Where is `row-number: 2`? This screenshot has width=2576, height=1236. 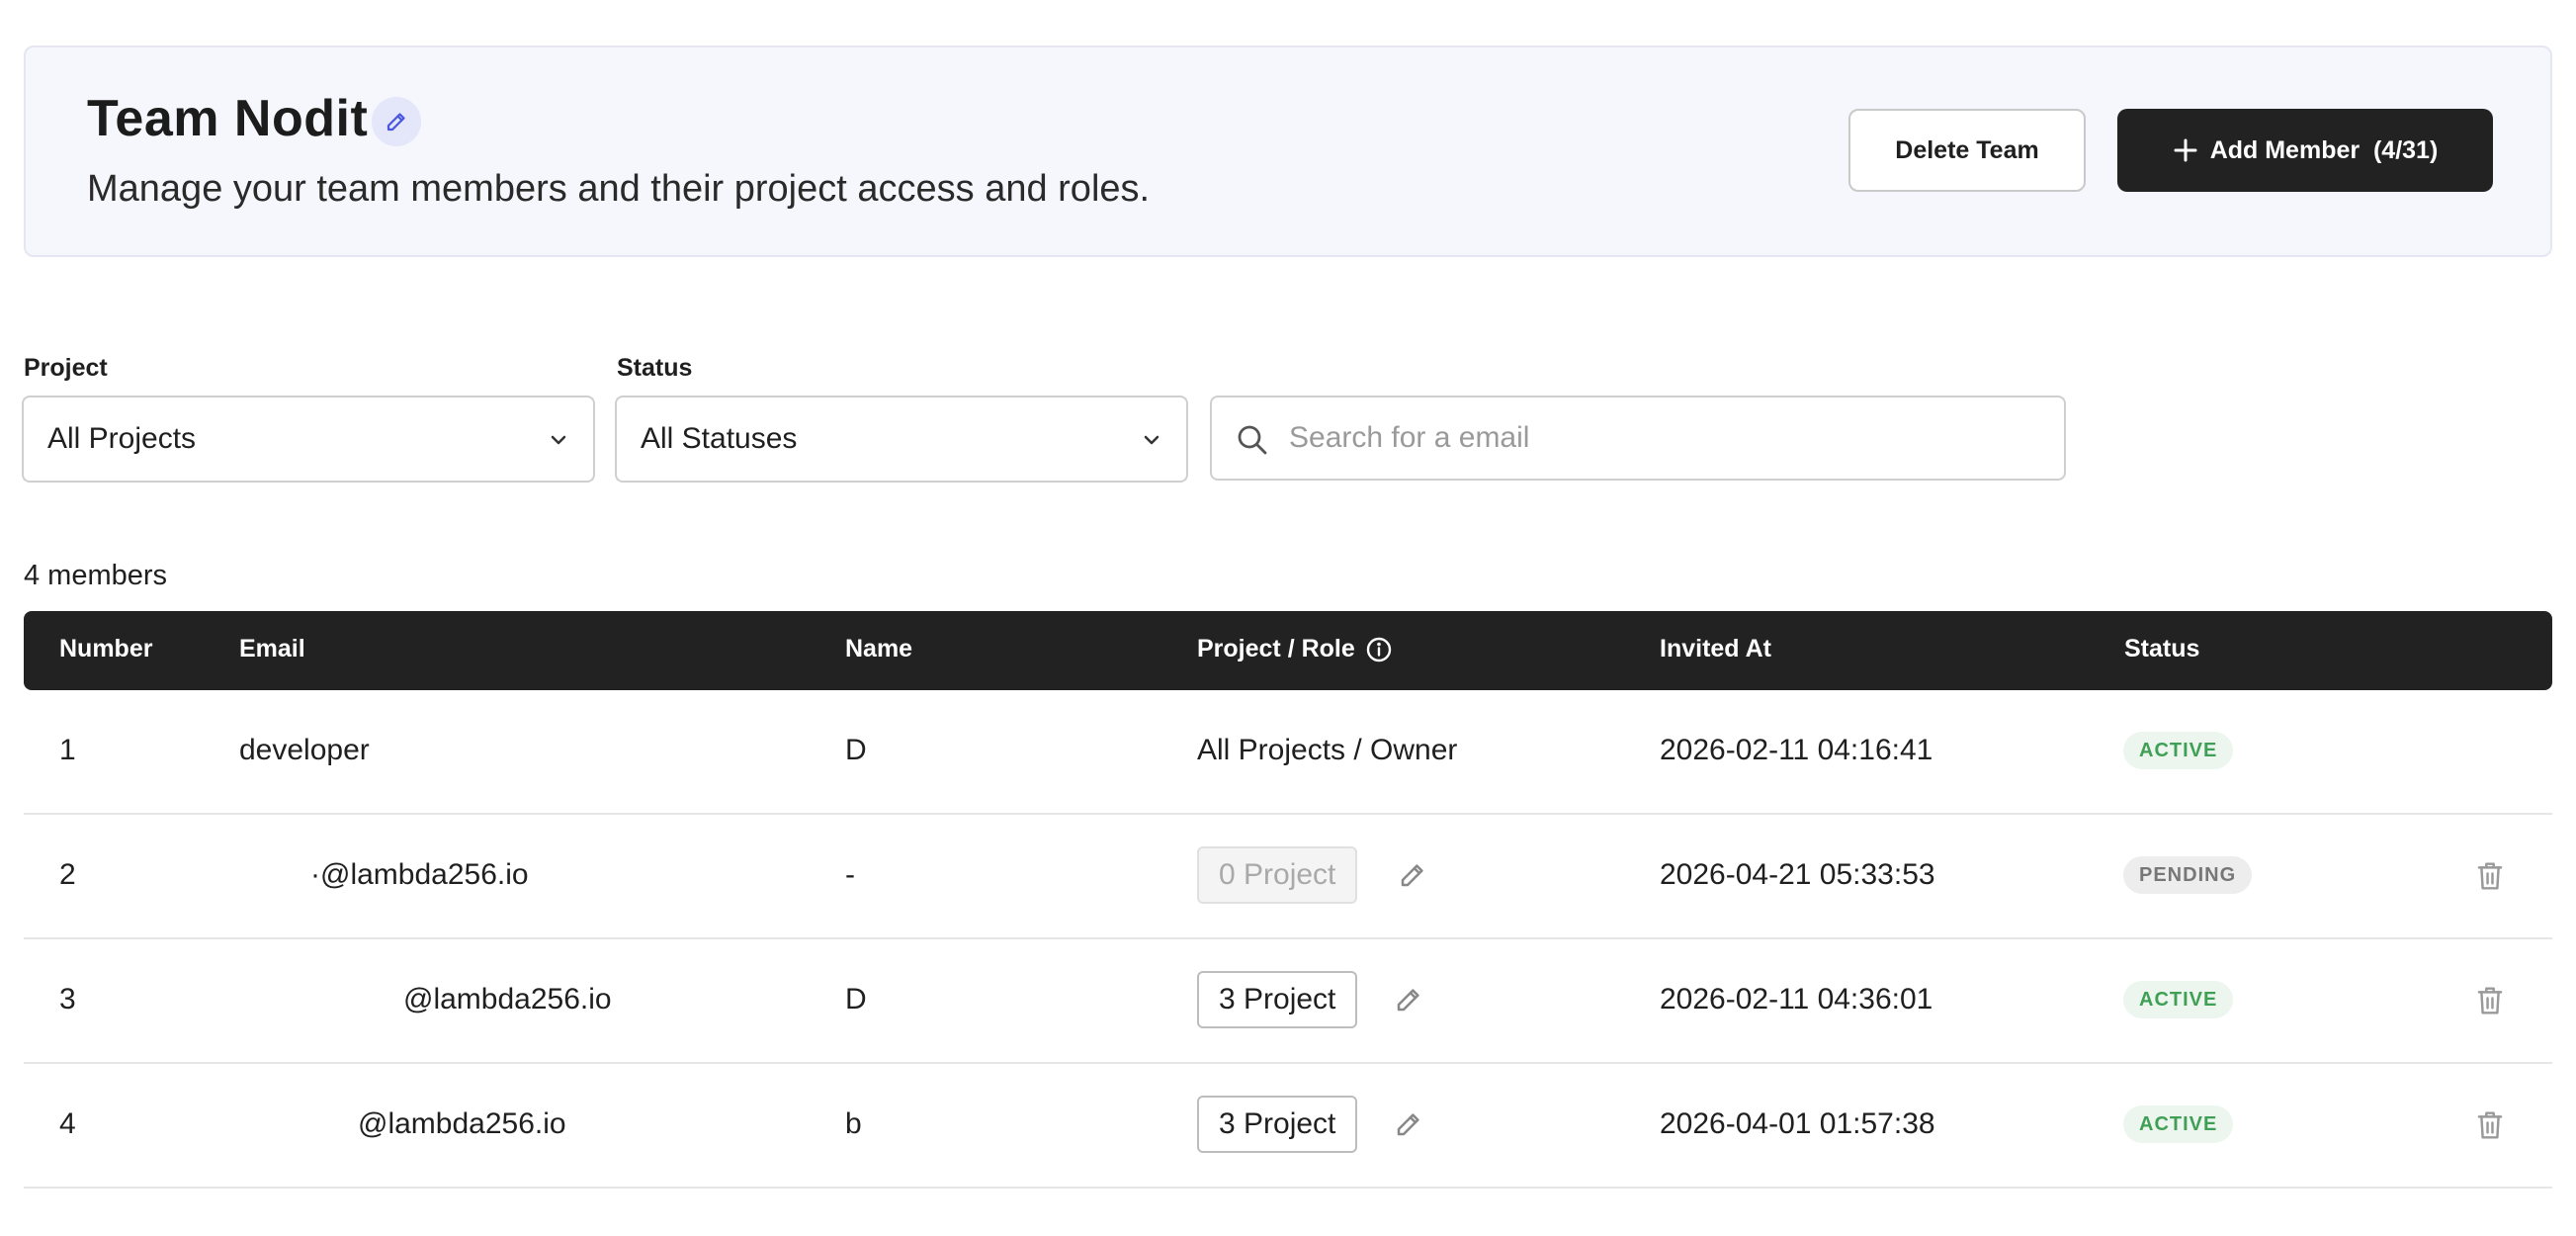 row-number: 2 is located at coordinates (67, 874).